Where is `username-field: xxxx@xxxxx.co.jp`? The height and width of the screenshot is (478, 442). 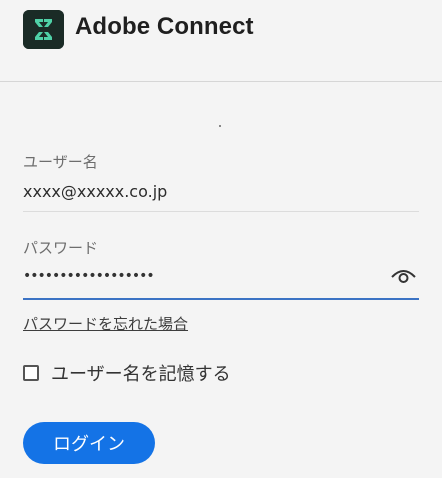
username-field: xxxx@xxxxx.co.jp is located at coordinates (95, 191).